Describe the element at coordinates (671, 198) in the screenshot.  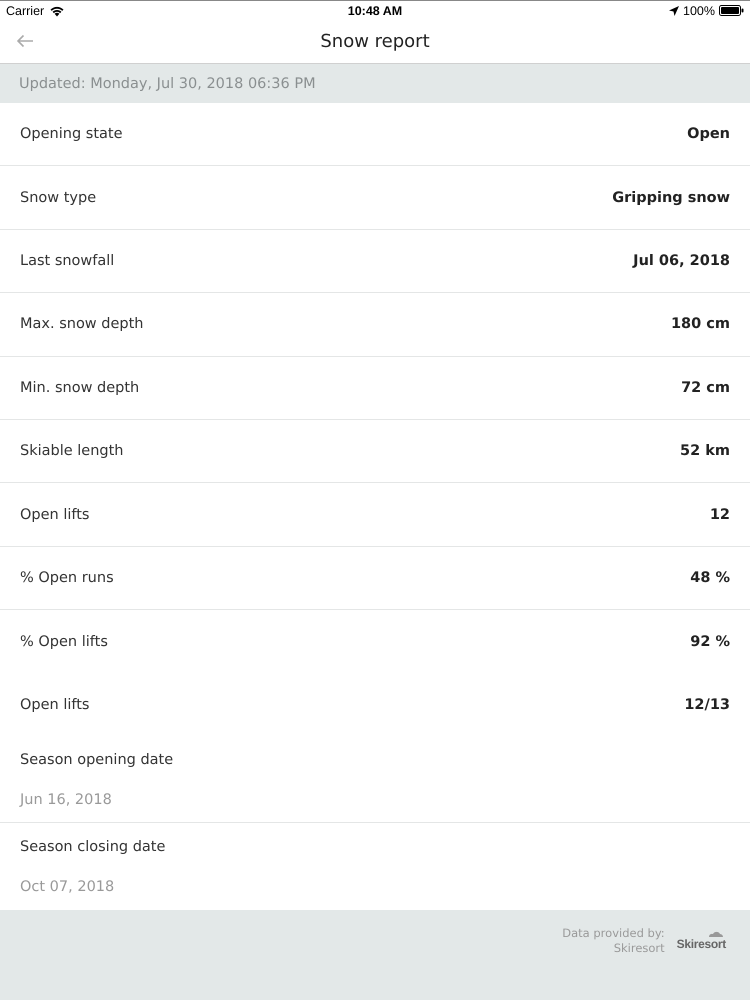
I see `row-value: Gripping snow` at that location.